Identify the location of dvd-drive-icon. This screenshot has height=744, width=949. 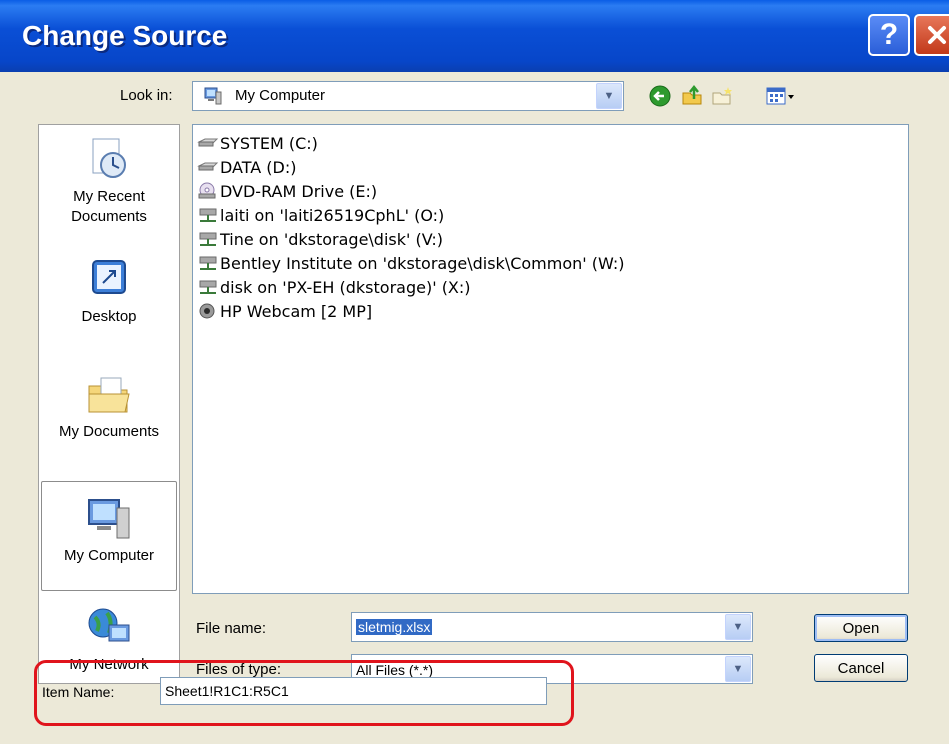
(207, 190).